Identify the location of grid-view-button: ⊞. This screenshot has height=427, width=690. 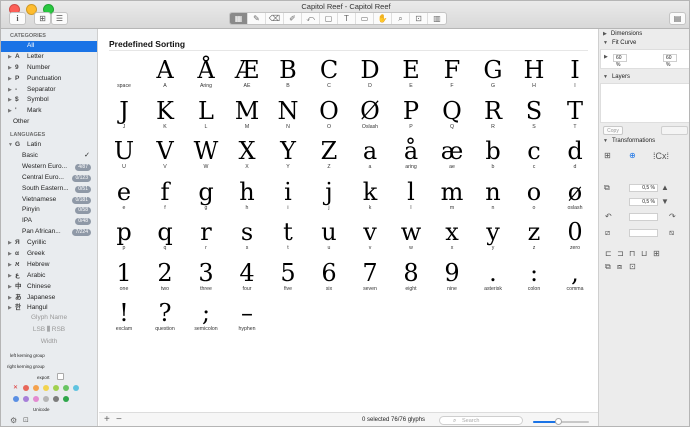
(42, 18).